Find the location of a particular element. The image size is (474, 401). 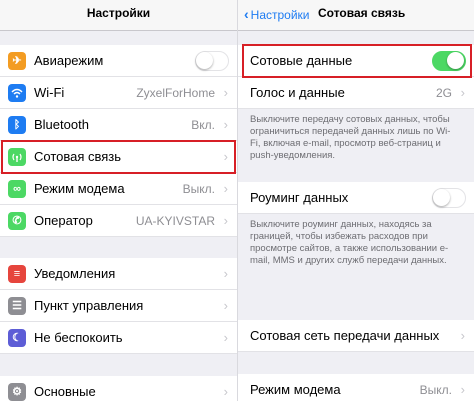

row-hotspot: ∞ Режим модема Выкл. › is located at coordinates (118, 189).